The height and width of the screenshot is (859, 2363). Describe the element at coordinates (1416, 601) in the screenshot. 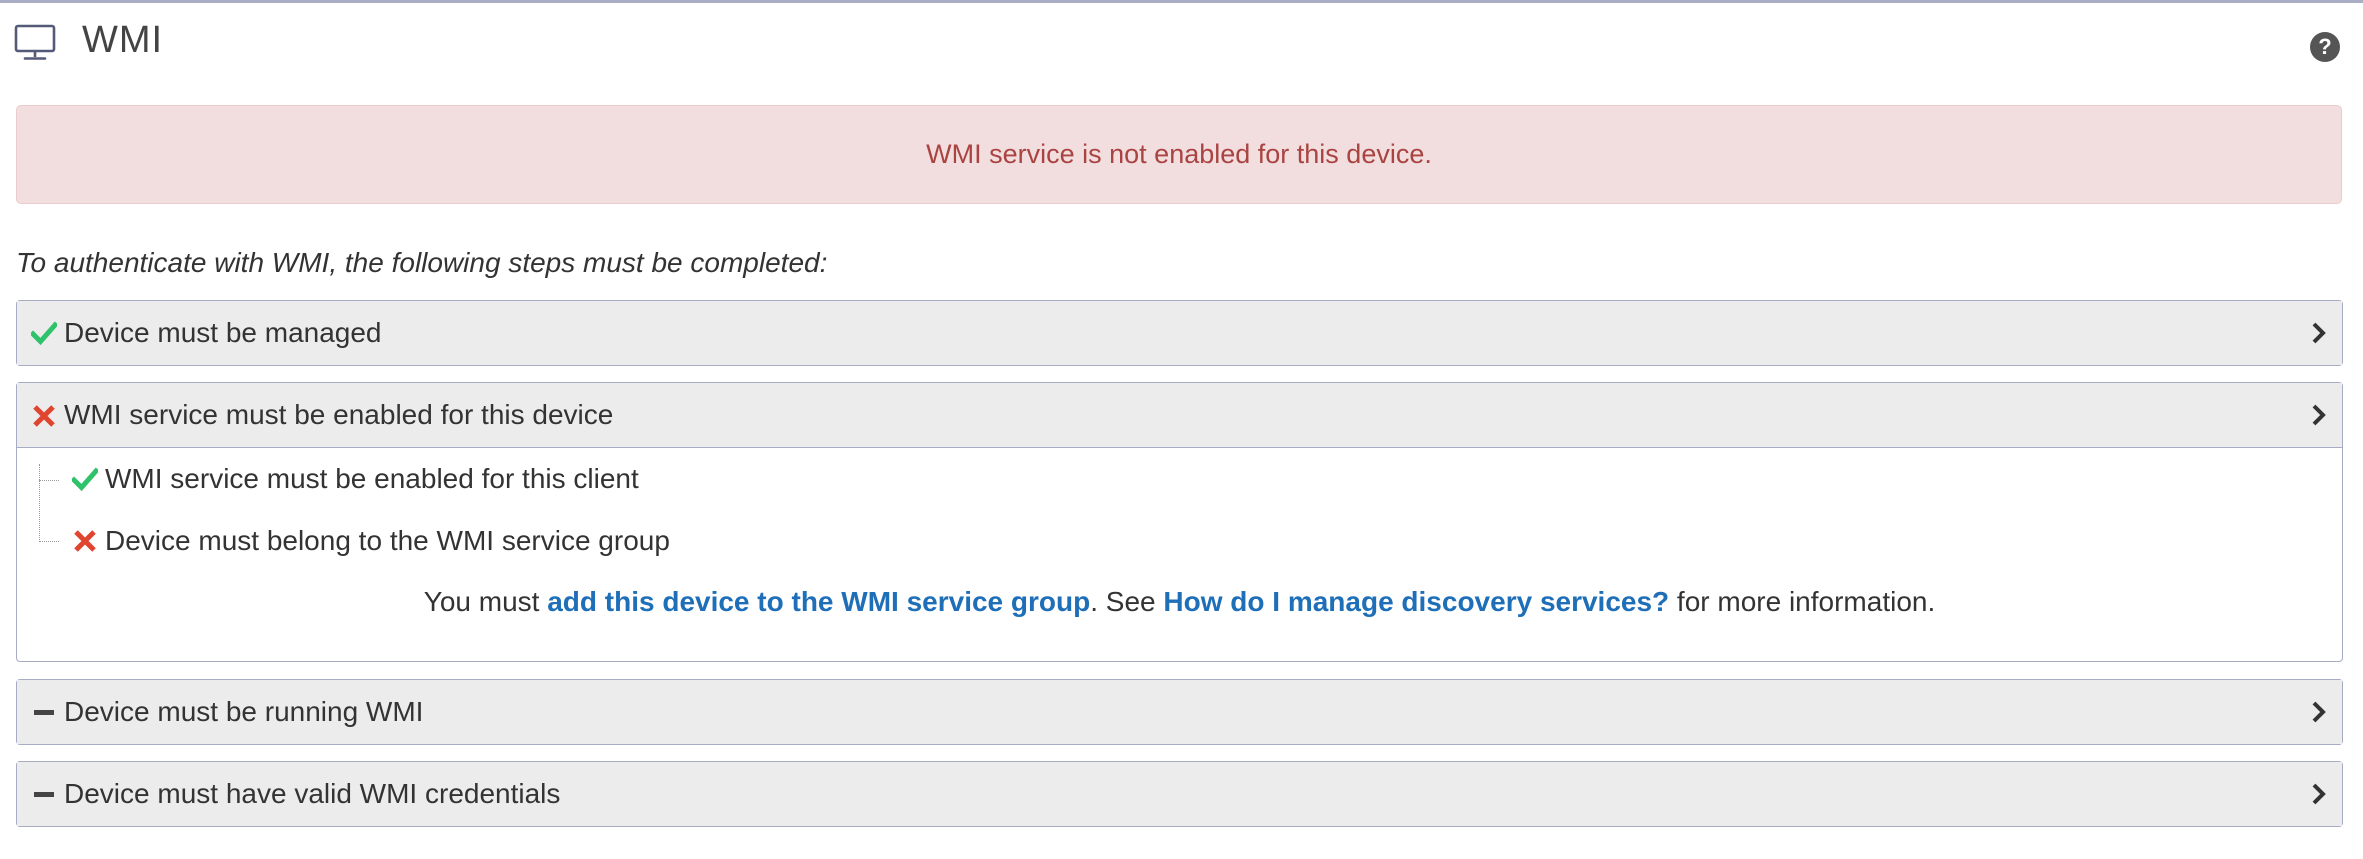

I see `discovery-services-help-link: How do I manage discovery services?` at that location.